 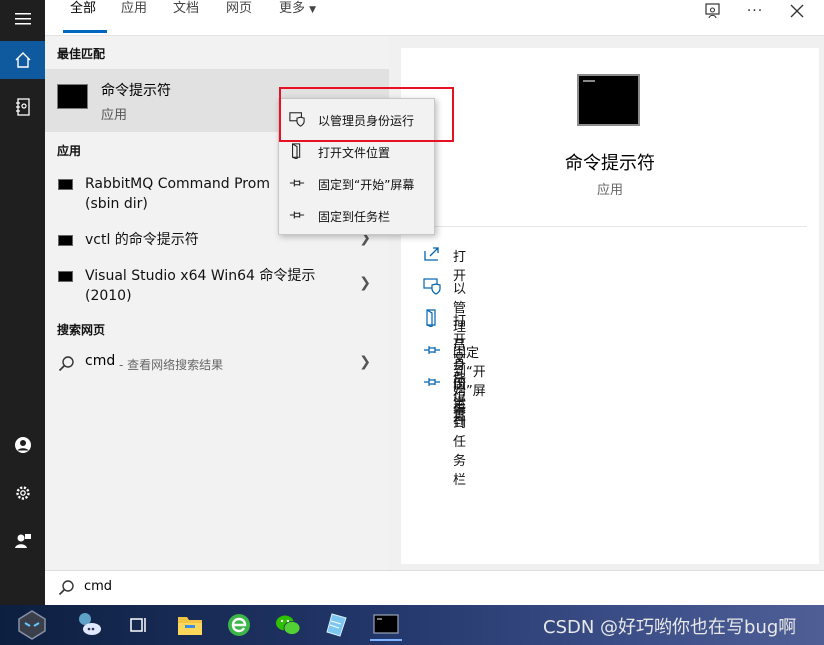 I want to click on context-pin-to-start: 固定到“开始”屏幕, so click(x=356, y=183).